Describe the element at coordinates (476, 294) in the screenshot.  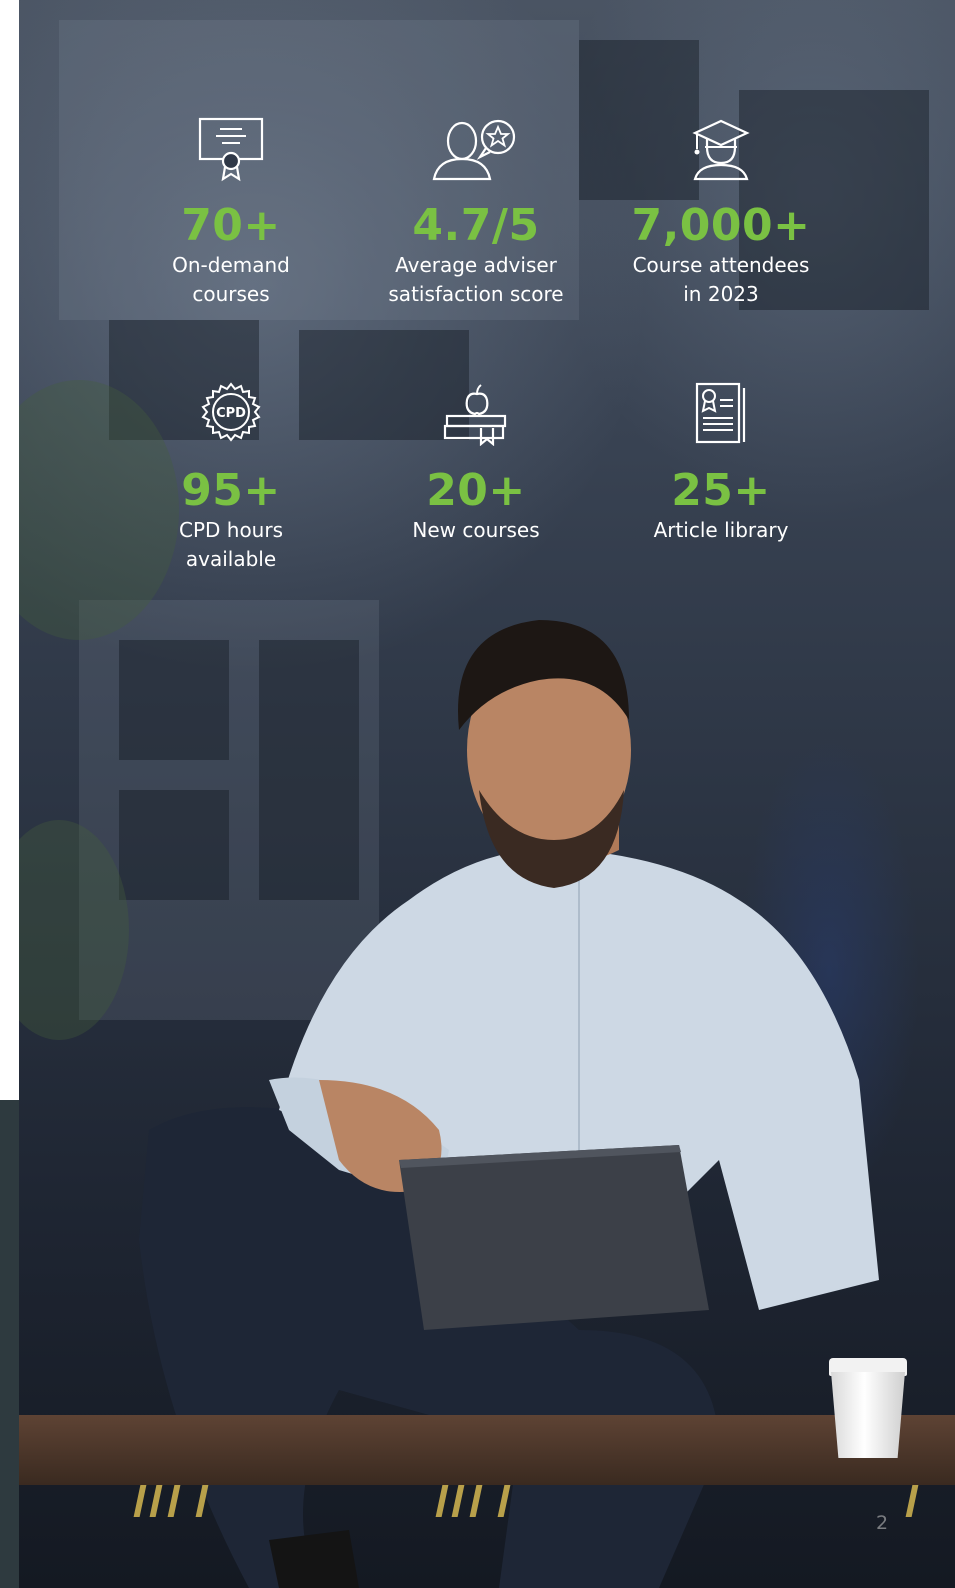
I see `stat-label-line2: satisfaction score` at that location.